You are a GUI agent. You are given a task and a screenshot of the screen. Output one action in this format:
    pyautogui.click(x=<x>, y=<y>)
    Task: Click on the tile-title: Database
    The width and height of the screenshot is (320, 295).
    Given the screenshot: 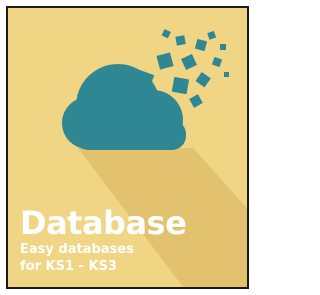 What is the action you would take?
    pyautogui.click(x=103, y=223)
    